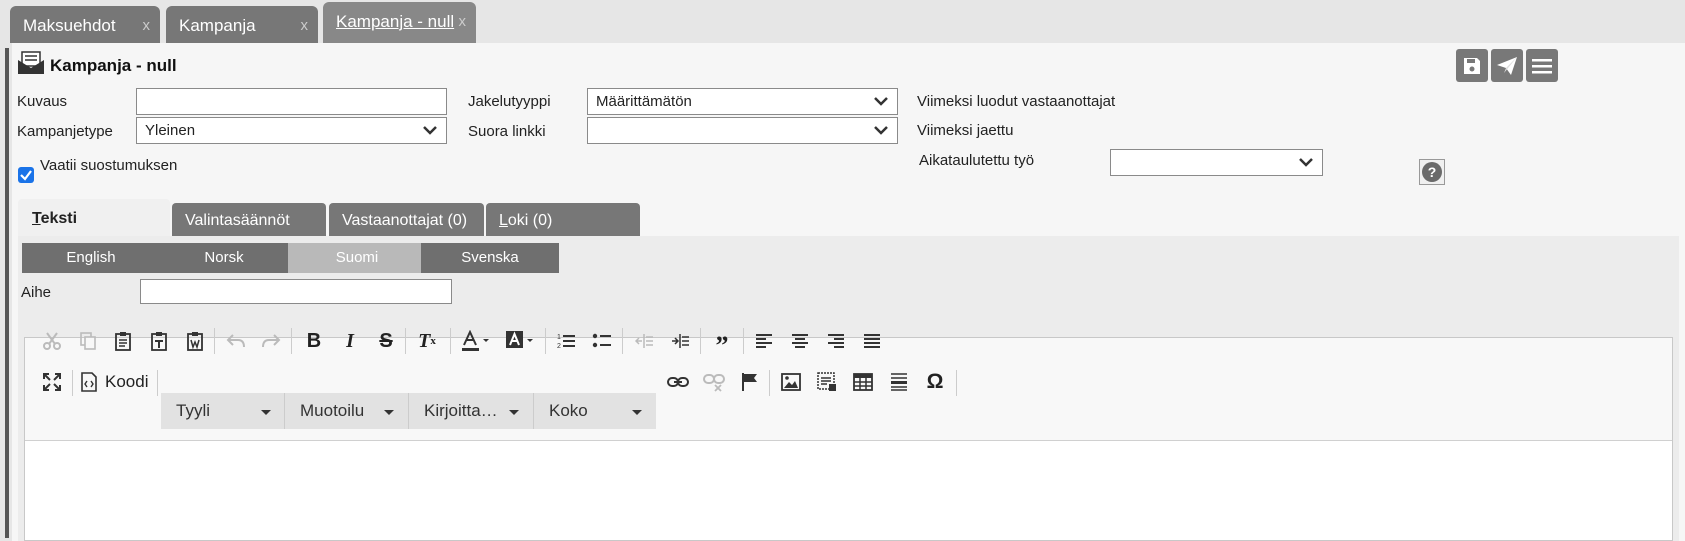 This screenshot has height=541, width=1685. Describe the element at coordinates (521, 341) in the screenshot. I see `background-color-icon` at that location.